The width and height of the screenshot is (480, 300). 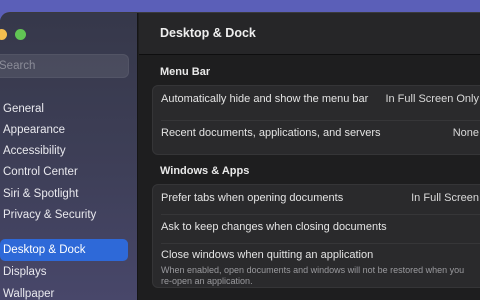 I want to click on prefer-tabs-select: In Full Screen, so click(x=445, y=198).